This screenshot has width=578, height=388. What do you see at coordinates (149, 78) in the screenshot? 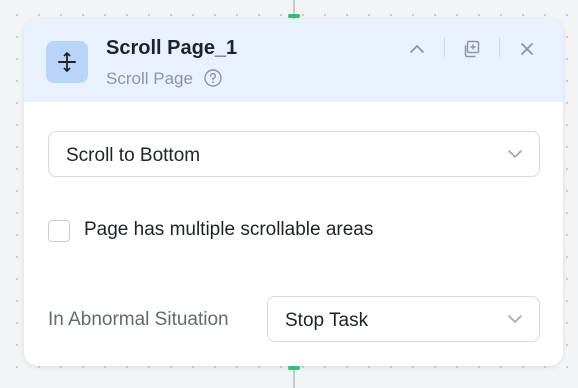
I see `node-subtitle: Scroll Page` at bounding box center [149, 78].